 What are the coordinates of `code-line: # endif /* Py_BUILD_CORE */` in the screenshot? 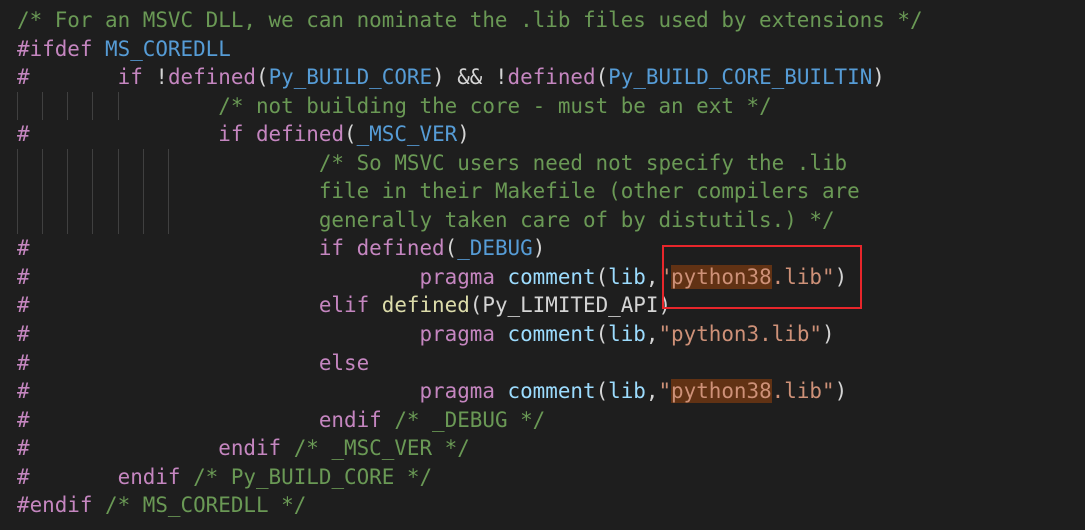 It's located at (542, 477).